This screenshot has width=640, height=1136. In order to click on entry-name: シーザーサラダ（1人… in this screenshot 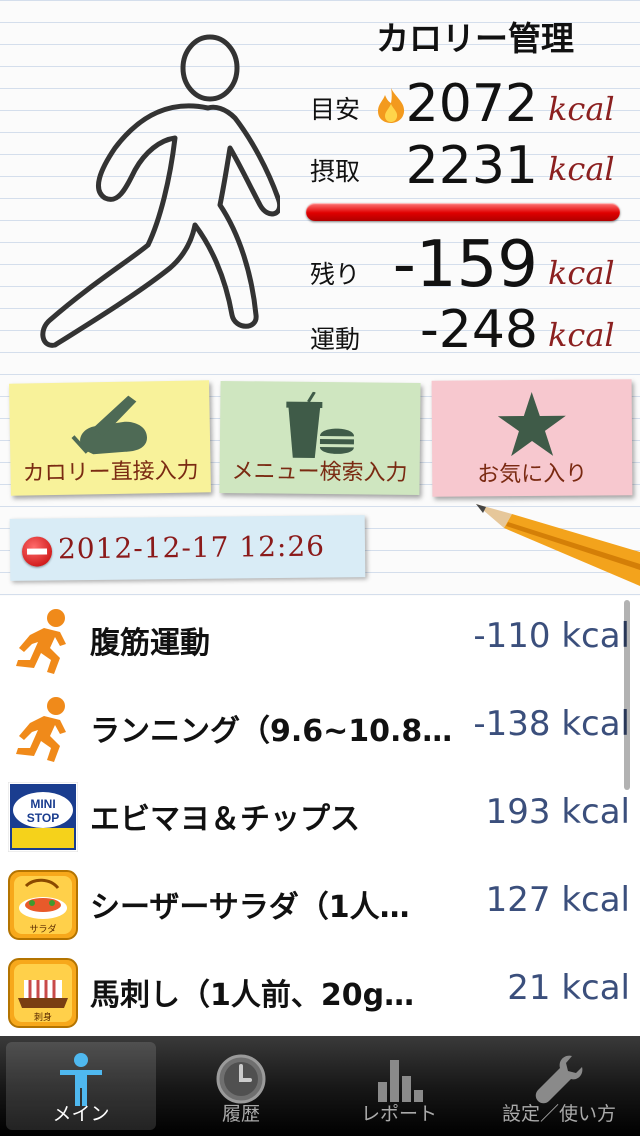, I will do `click(250, 907)`.